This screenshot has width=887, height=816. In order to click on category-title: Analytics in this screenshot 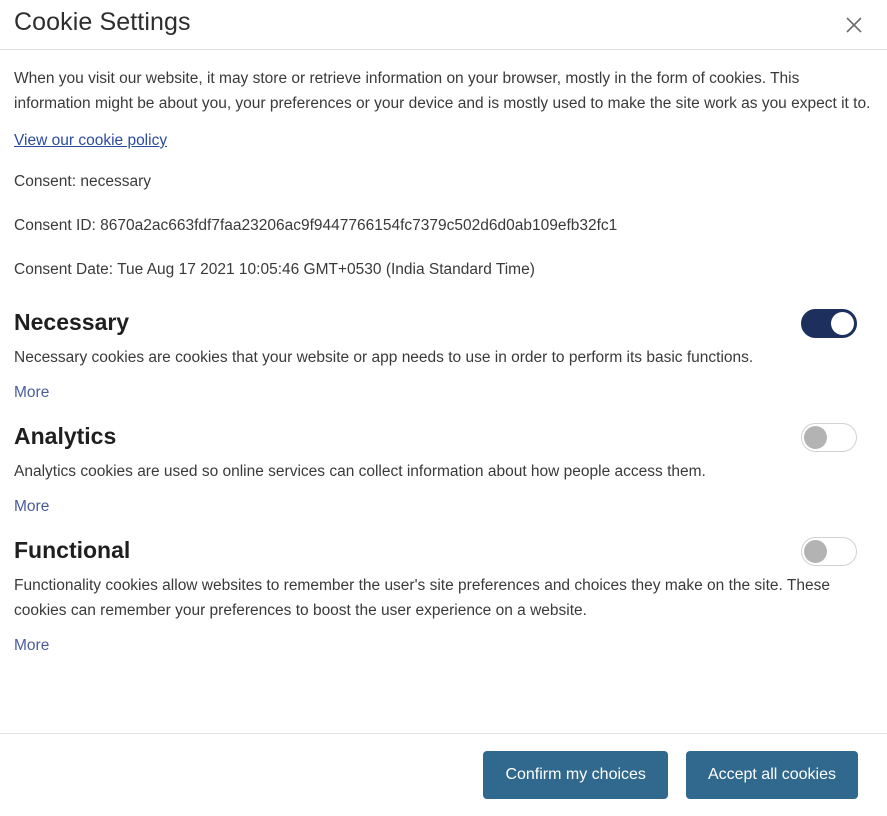, I will do `click(65, 436)`.